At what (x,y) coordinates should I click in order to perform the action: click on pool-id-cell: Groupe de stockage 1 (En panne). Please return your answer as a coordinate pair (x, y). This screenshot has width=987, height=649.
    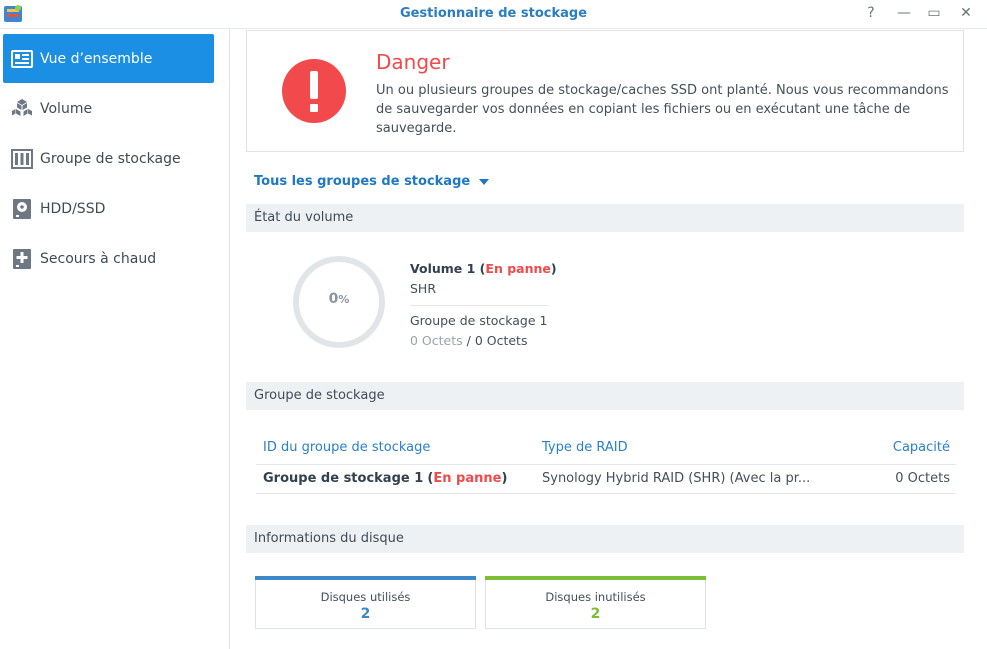
    Looking at the image, I should click on (385, 478).